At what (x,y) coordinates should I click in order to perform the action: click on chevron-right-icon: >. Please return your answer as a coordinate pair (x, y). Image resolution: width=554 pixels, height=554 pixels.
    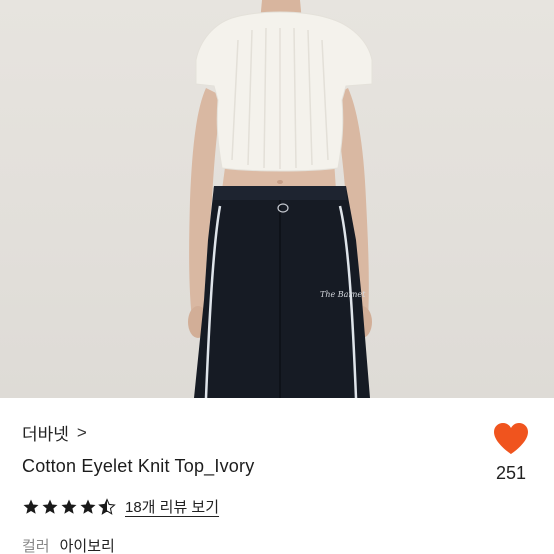
    Looking at the image, I should click on (81, 432).